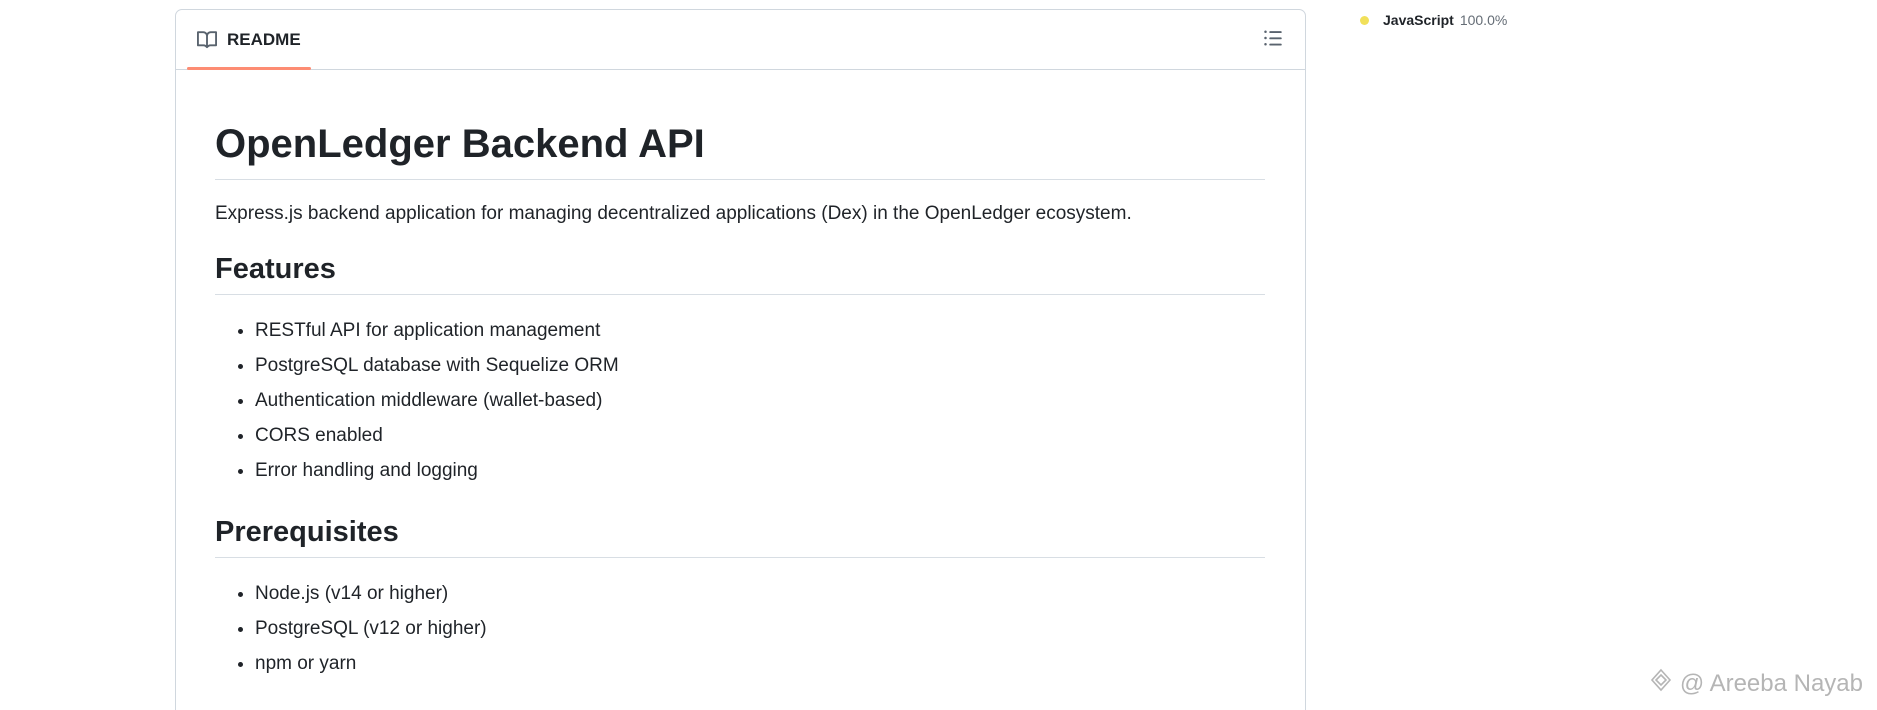 The width and height of the screenshot is (1877, 710). I want to click on list-item: Authentication middleware (wallet-based), so click(760, 400).